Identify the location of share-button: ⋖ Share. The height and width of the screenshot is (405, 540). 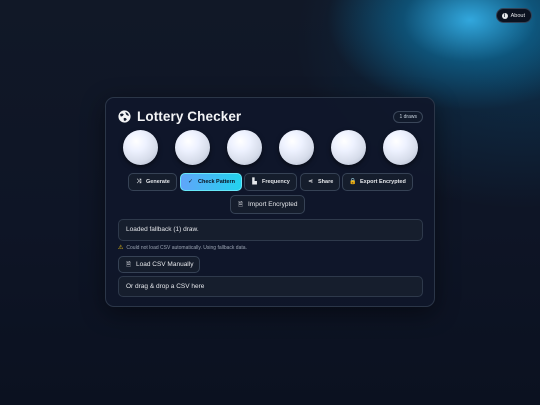
(320, 182).